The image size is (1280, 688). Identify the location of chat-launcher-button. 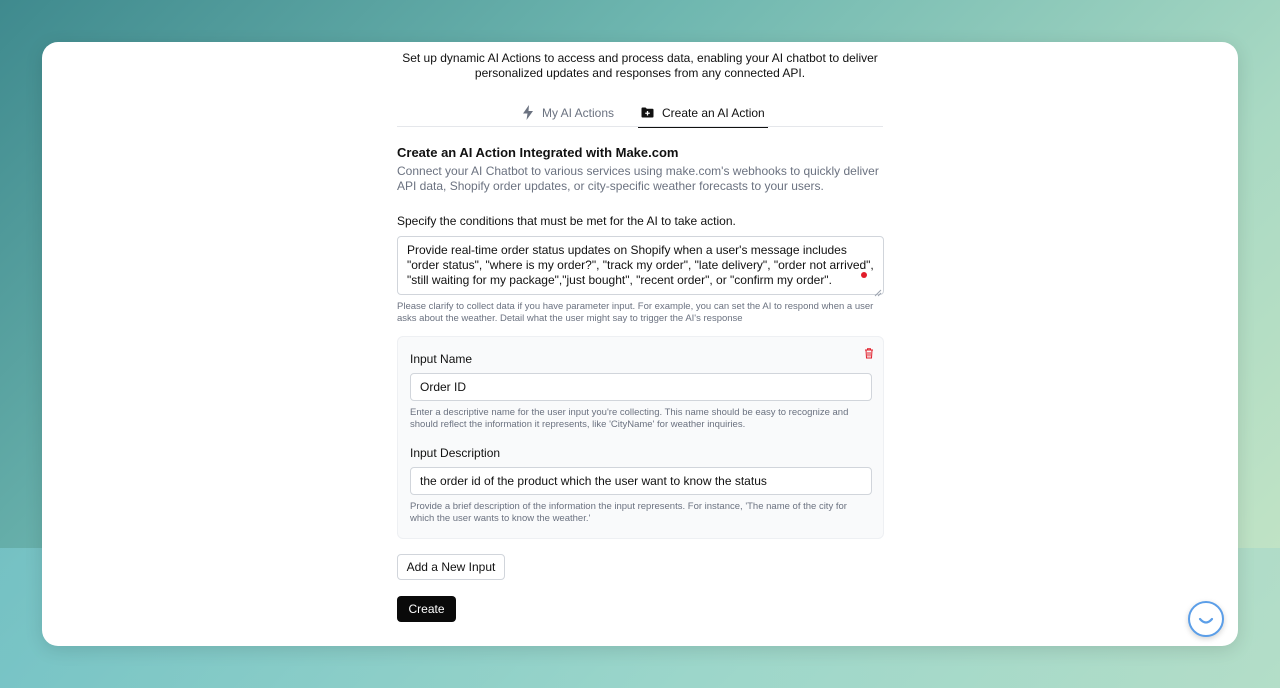
(1206, 619).